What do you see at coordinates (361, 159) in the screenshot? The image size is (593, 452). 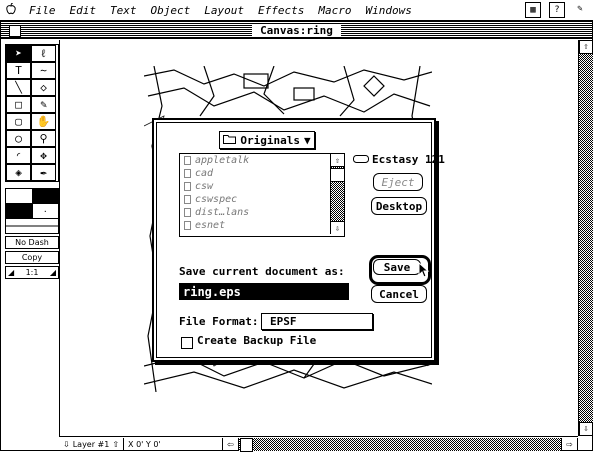 I see `disk-icon` at bounding box center [361, 159].